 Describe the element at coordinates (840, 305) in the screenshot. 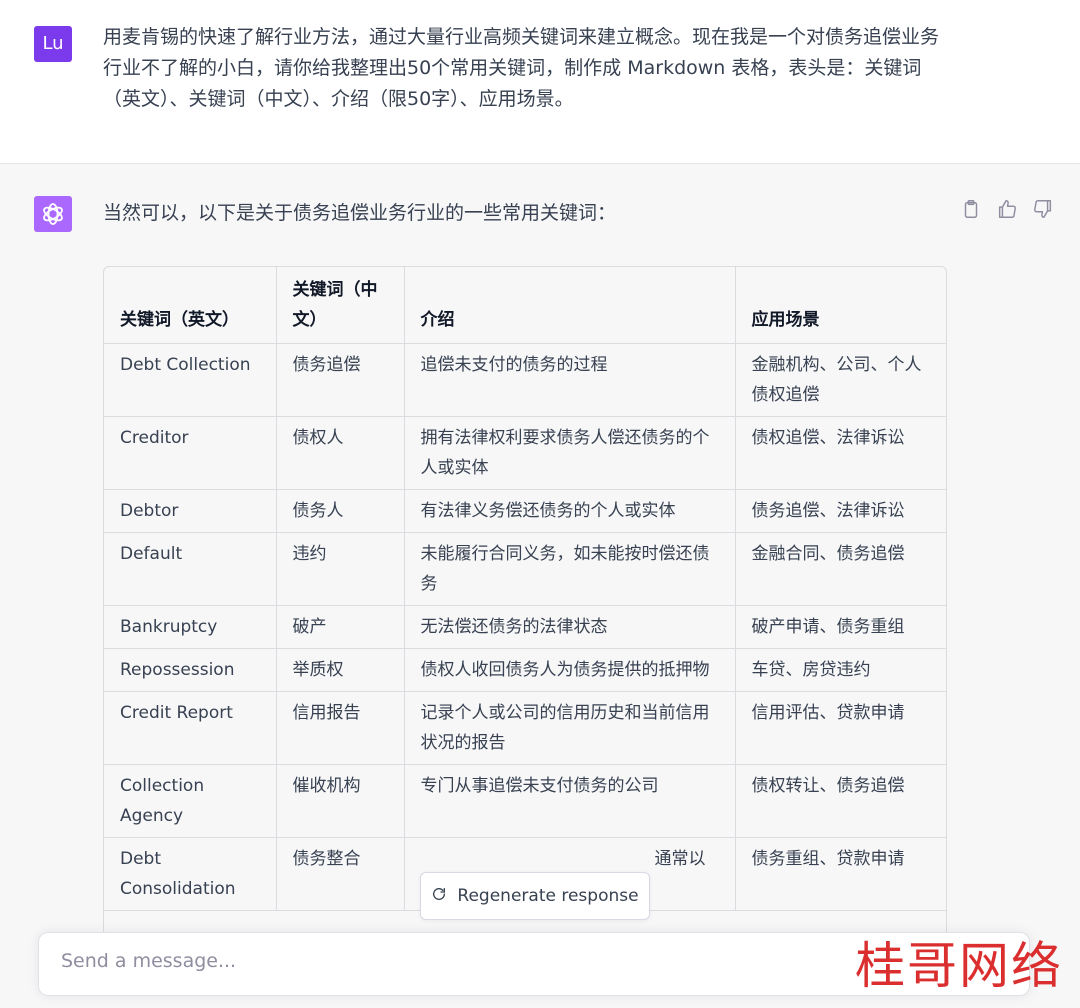

I see `header-scenario: 应用场景` at that location.